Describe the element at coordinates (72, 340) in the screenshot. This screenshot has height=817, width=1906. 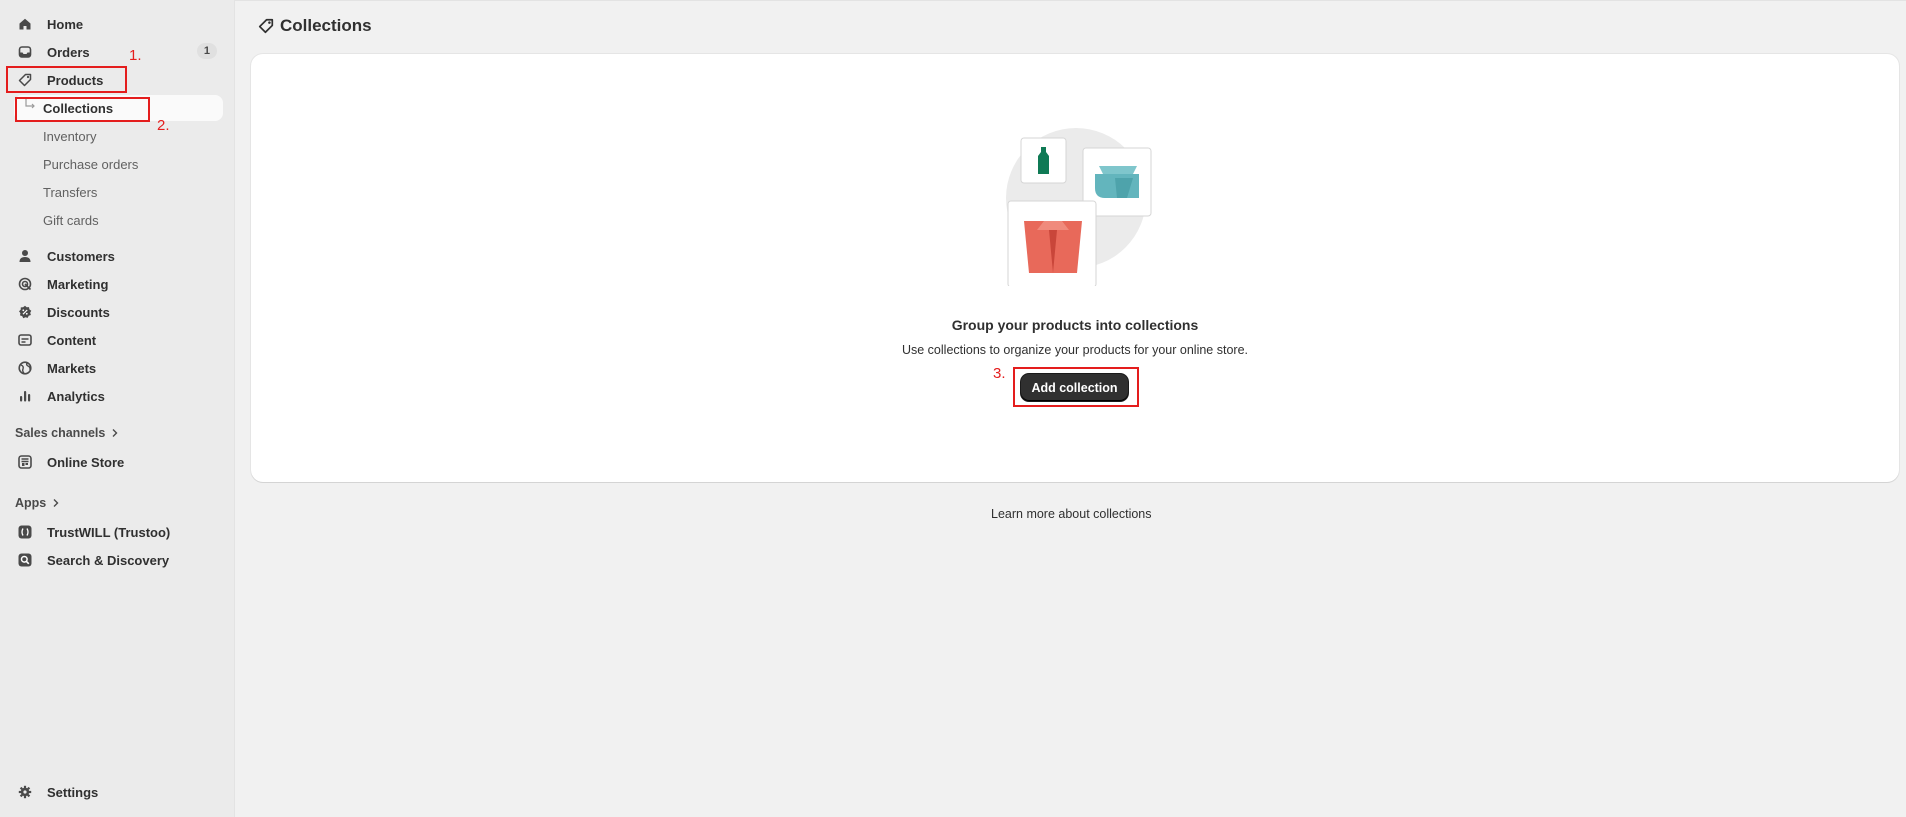
I see `nav-content-label: Content` at that location.